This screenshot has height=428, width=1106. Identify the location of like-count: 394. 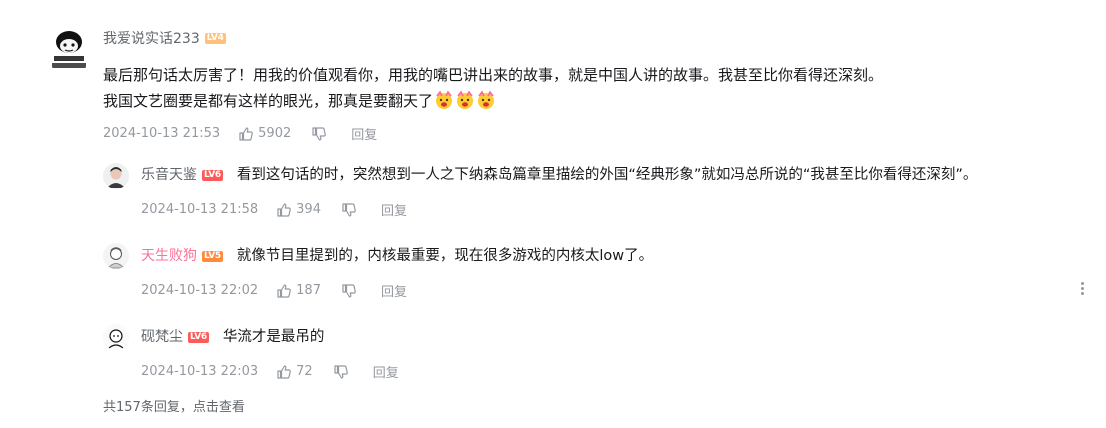
(308, 209).